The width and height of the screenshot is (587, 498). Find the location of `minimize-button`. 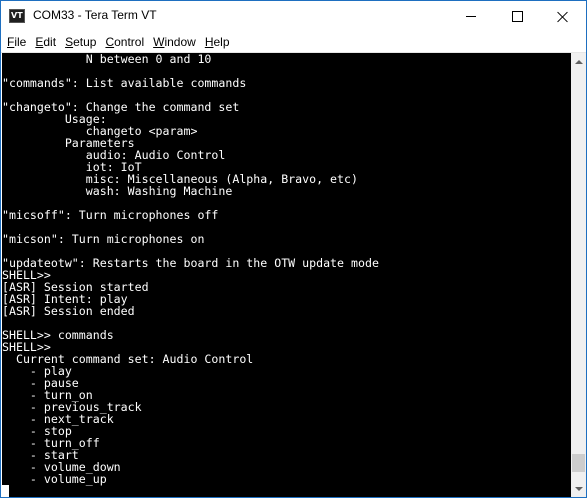

minimize-button is located at coordinates (471, 16).